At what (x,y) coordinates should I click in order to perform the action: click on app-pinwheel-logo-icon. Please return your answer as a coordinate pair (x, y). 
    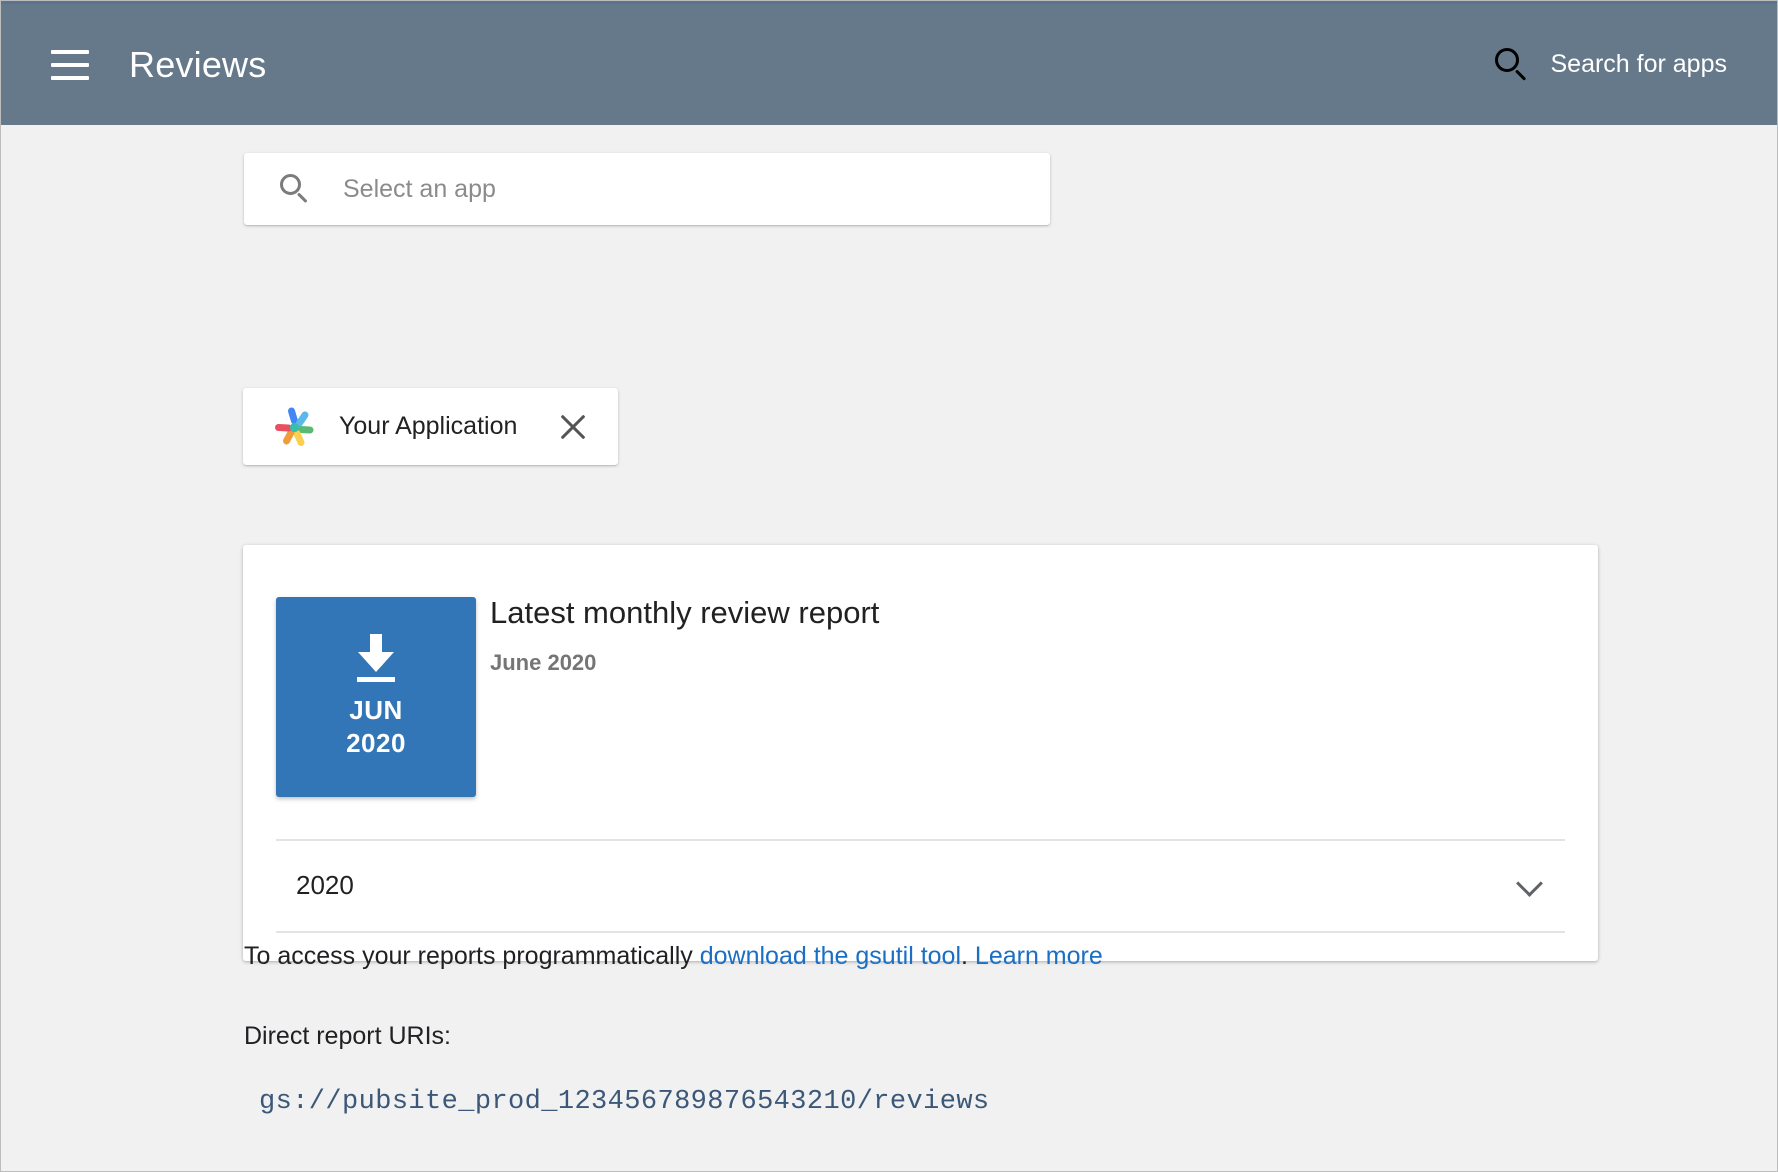
    Looking at the image, I should click on (295, 427).